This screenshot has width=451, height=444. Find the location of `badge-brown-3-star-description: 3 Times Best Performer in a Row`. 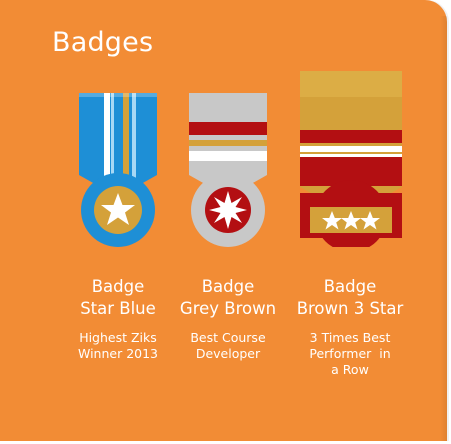

badge-brown-3-star-description: 3 Times Best Performer in a Row is located at coordinates (350, 354).